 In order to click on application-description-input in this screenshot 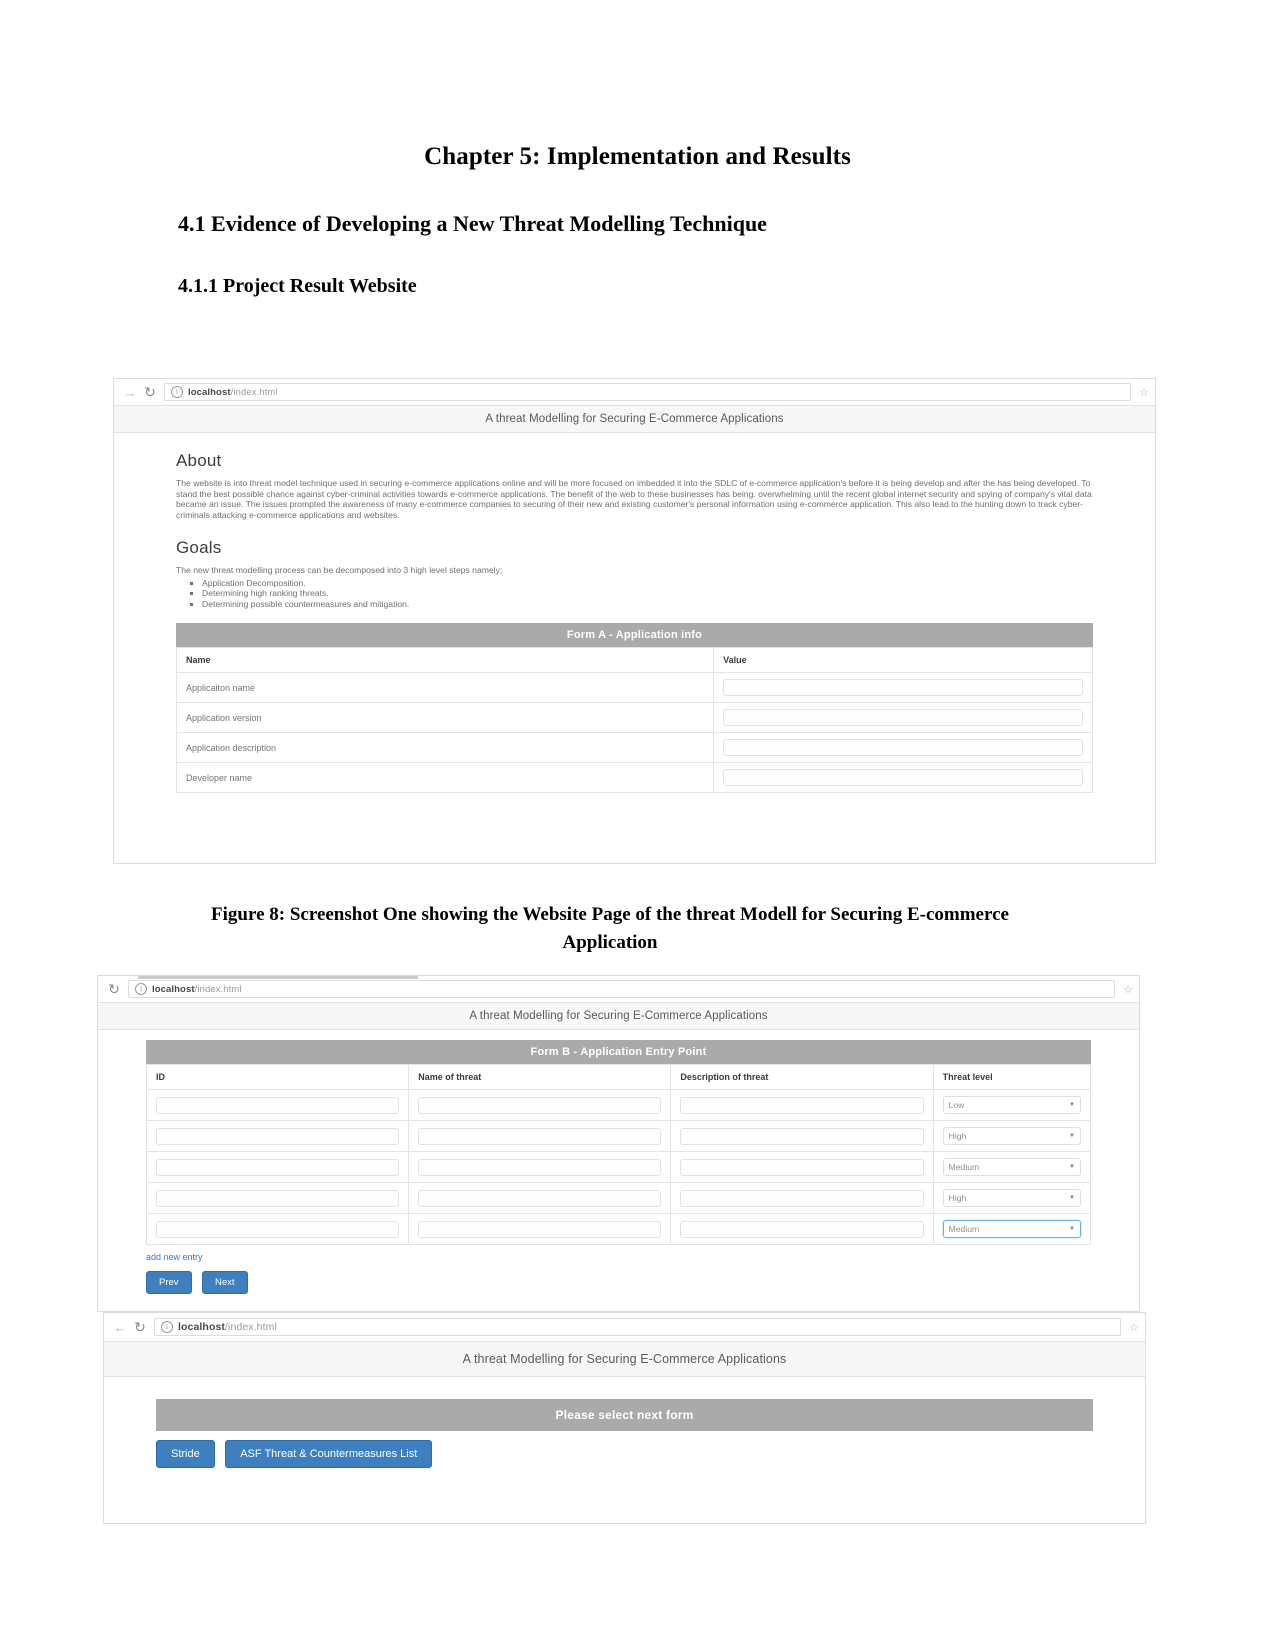, I will do `click(903, 748)`.